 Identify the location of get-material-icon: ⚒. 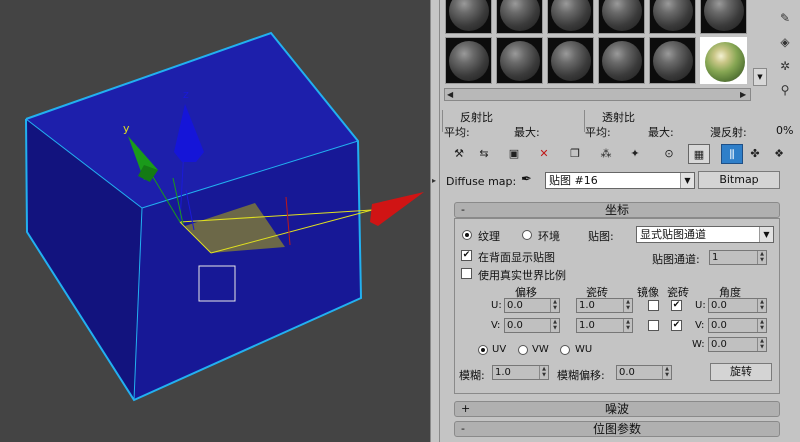
(459, 154).